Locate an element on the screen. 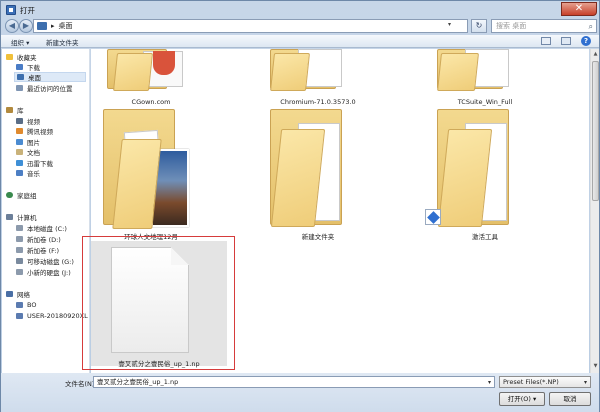 The height and width of the screenshot is (412, 600). list-item: 新建文件夹 is located at coordinates (318, 175).